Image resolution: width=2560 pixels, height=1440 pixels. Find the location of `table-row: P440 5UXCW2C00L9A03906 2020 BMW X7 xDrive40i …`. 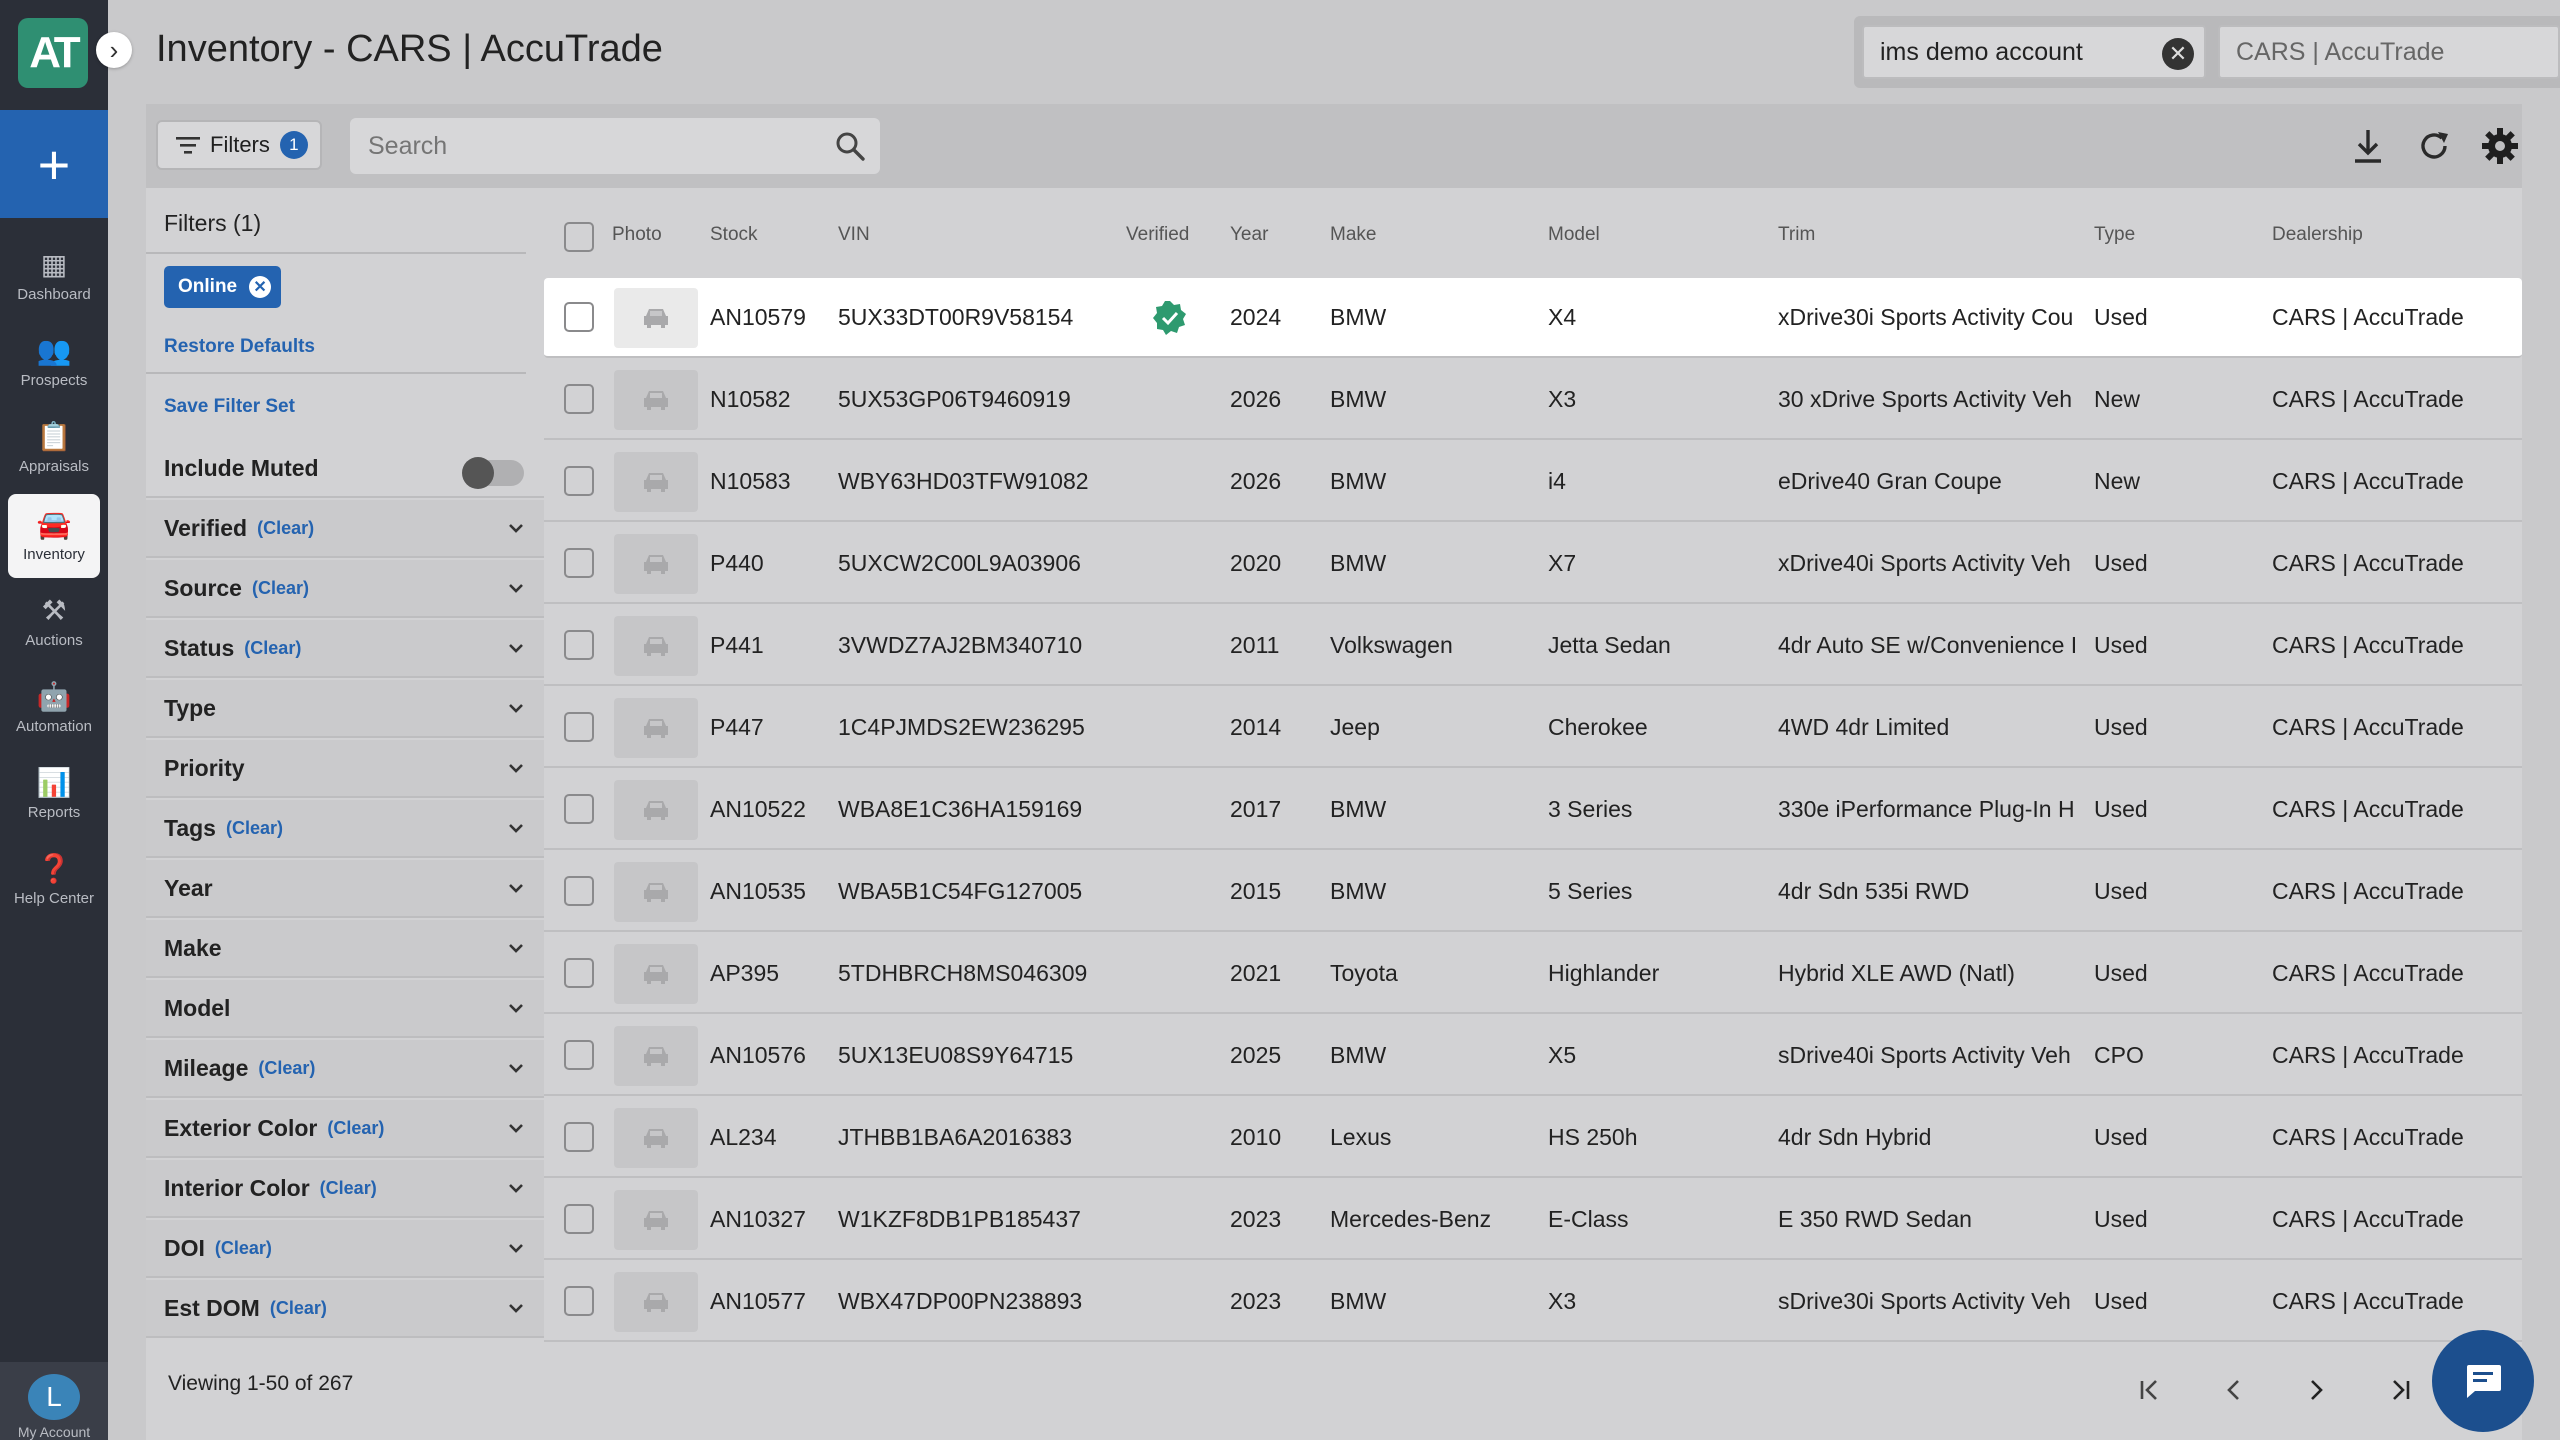

table-row: P440 5UXCW2C00L9A03906 2020 BMW X7 xDrive40i … is located at coordinates (1533, 564).